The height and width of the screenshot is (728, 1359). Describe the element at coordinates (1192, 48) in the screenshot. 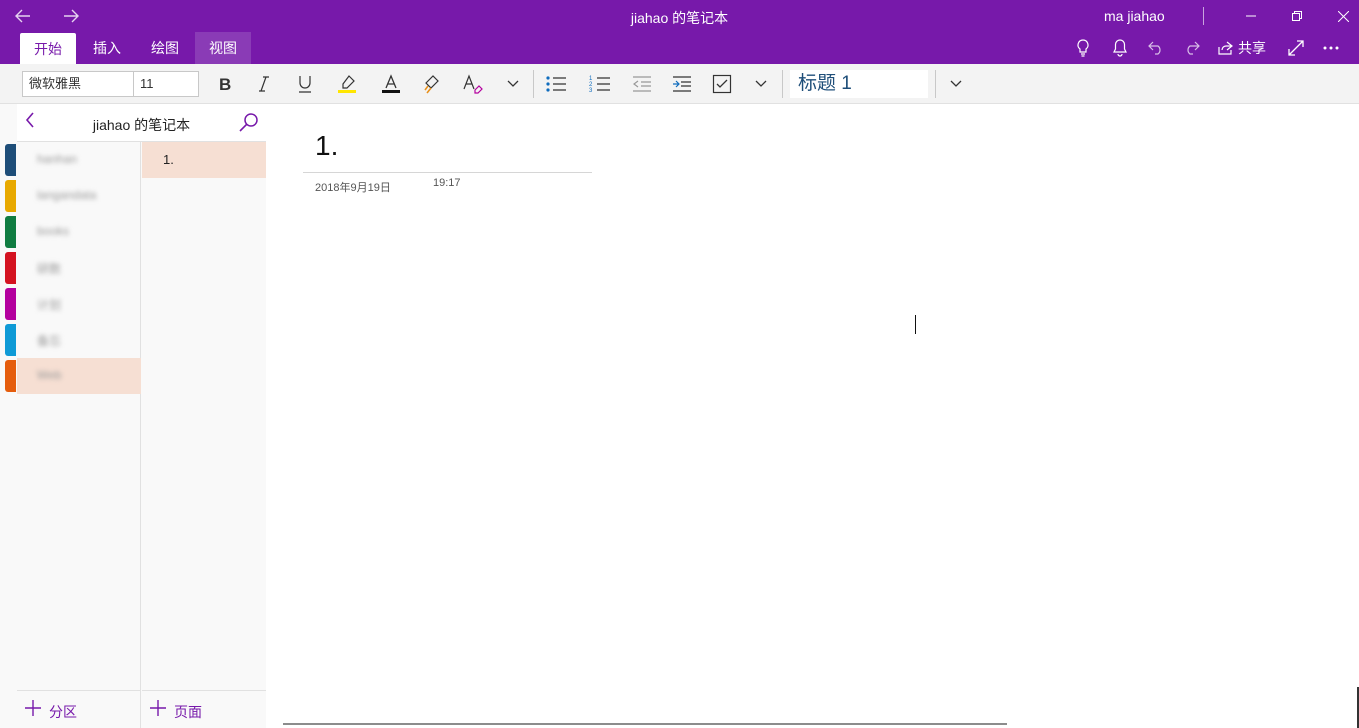

I see `redo-icon` at that location.